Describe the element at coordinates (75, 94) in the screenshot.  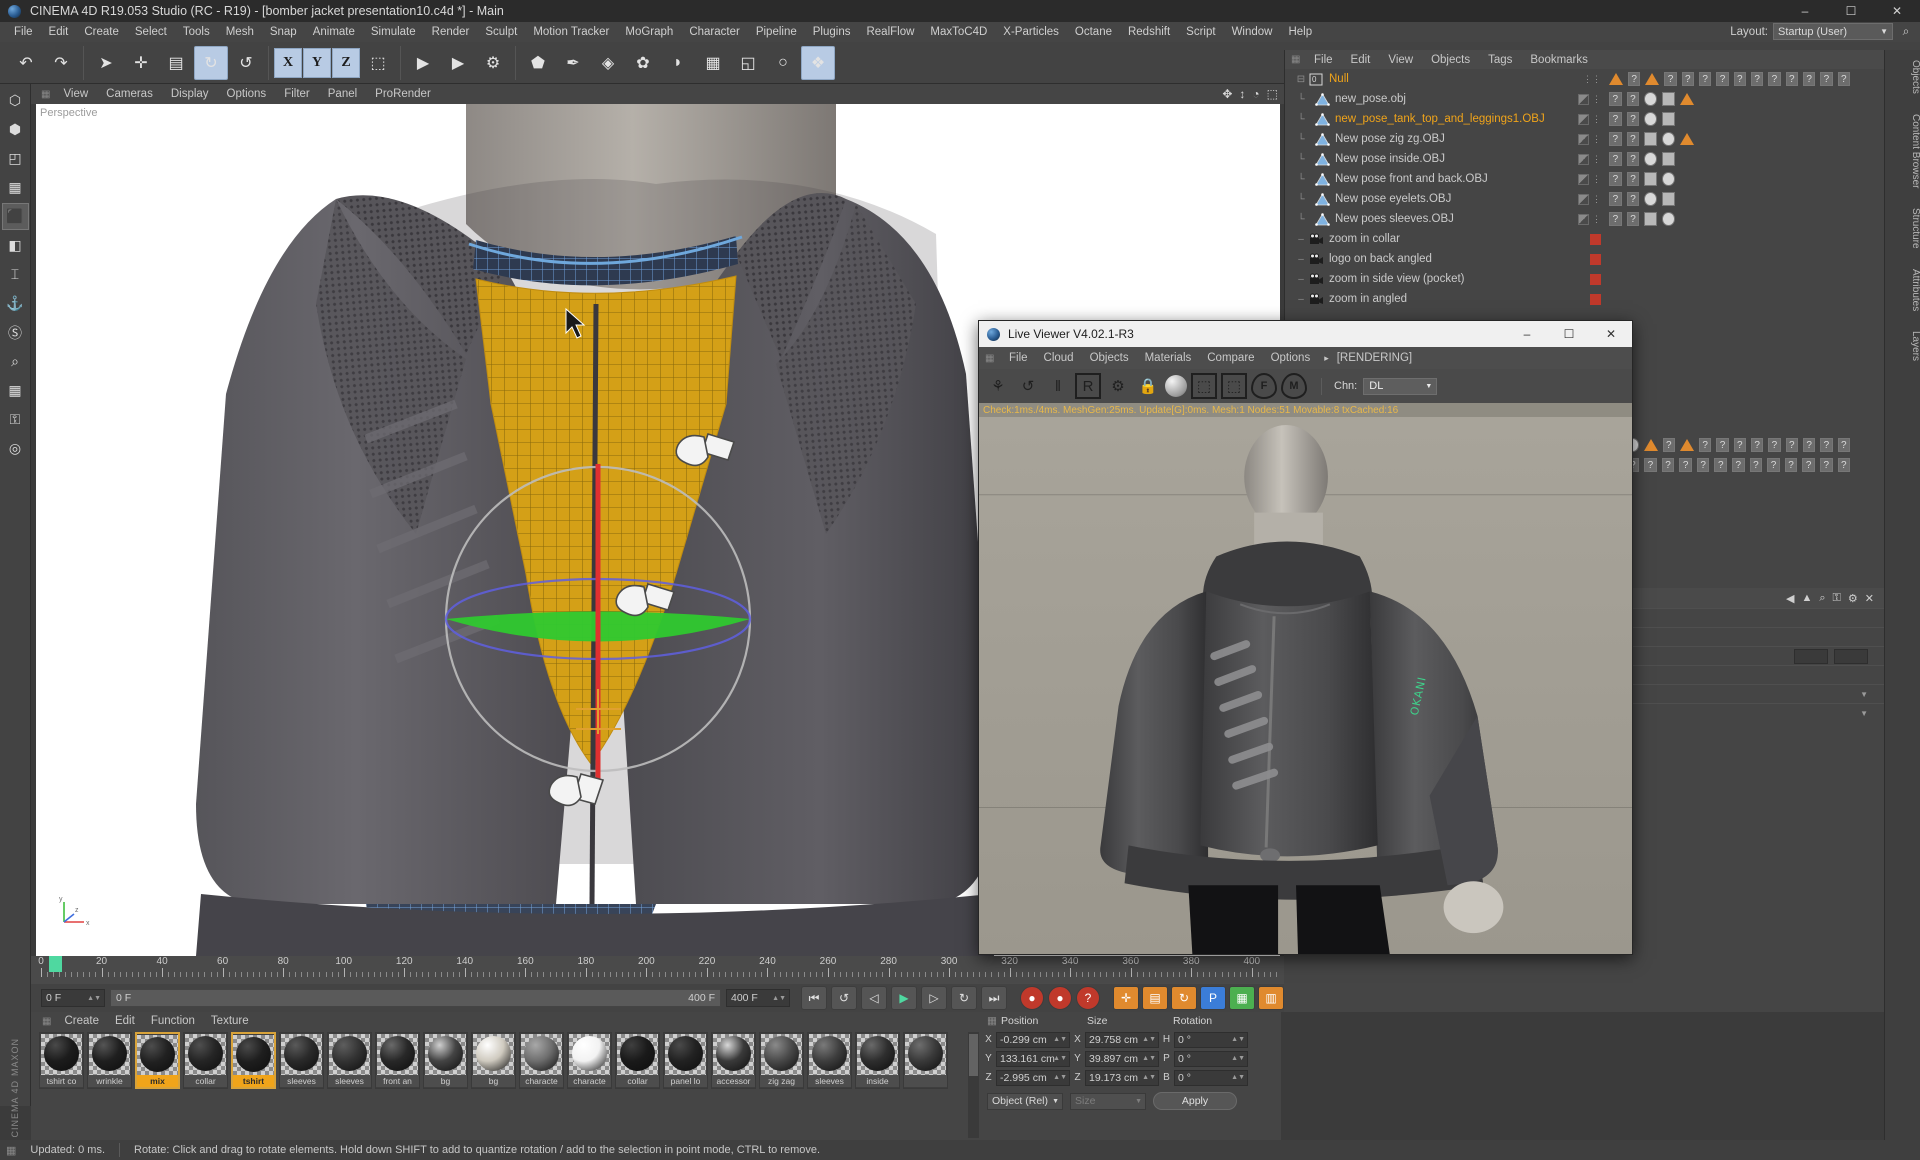
I see `viewport-menu-view: View` at that location.